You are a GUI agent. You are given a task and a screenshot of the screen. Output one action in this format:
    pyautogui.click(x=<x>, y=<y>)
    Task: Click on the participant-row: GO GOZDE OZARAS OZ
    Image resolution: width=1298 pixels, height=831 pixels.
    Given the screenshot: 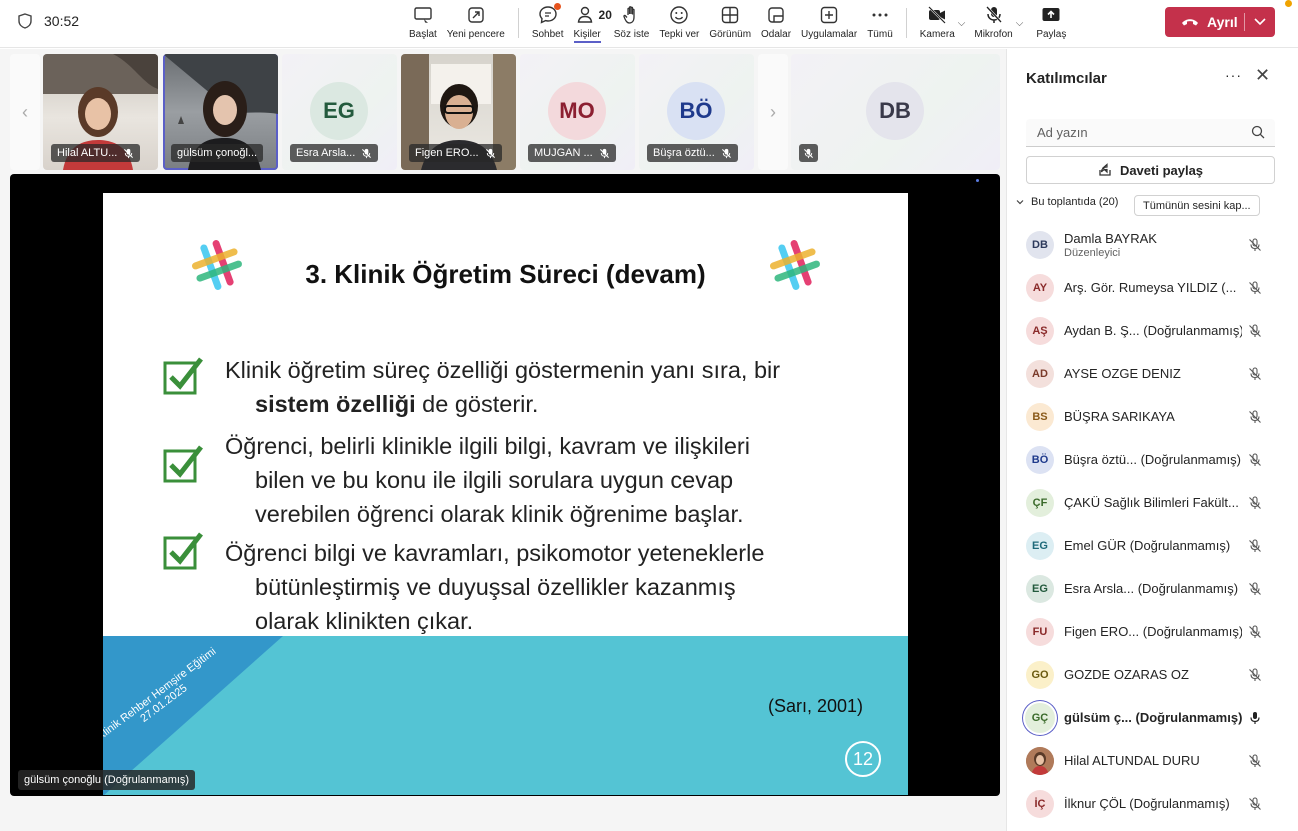 What is the action you would take?
    pyautogui.click(x=1152, y=674)
    